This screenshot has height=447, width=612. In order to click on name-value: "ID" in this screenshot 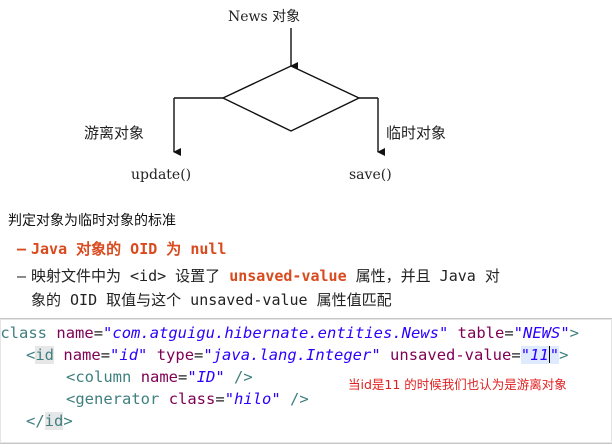, I will do `click(206, 377)`.